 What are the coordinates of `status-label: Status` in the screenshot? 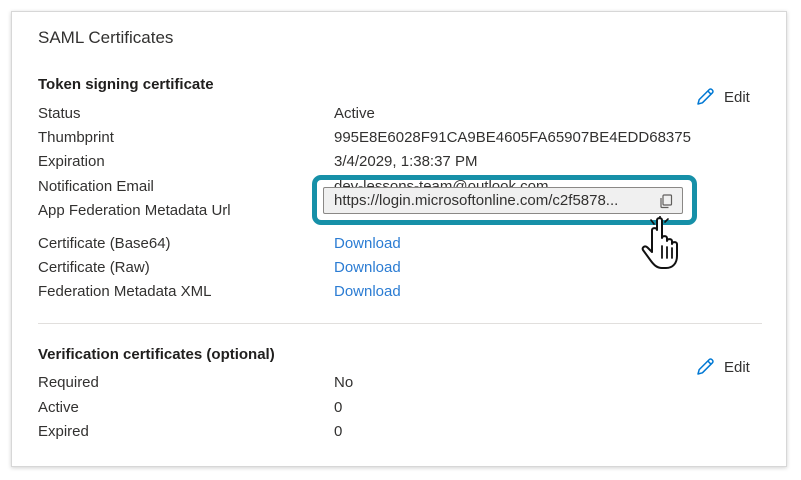 It's located at (59, 113).